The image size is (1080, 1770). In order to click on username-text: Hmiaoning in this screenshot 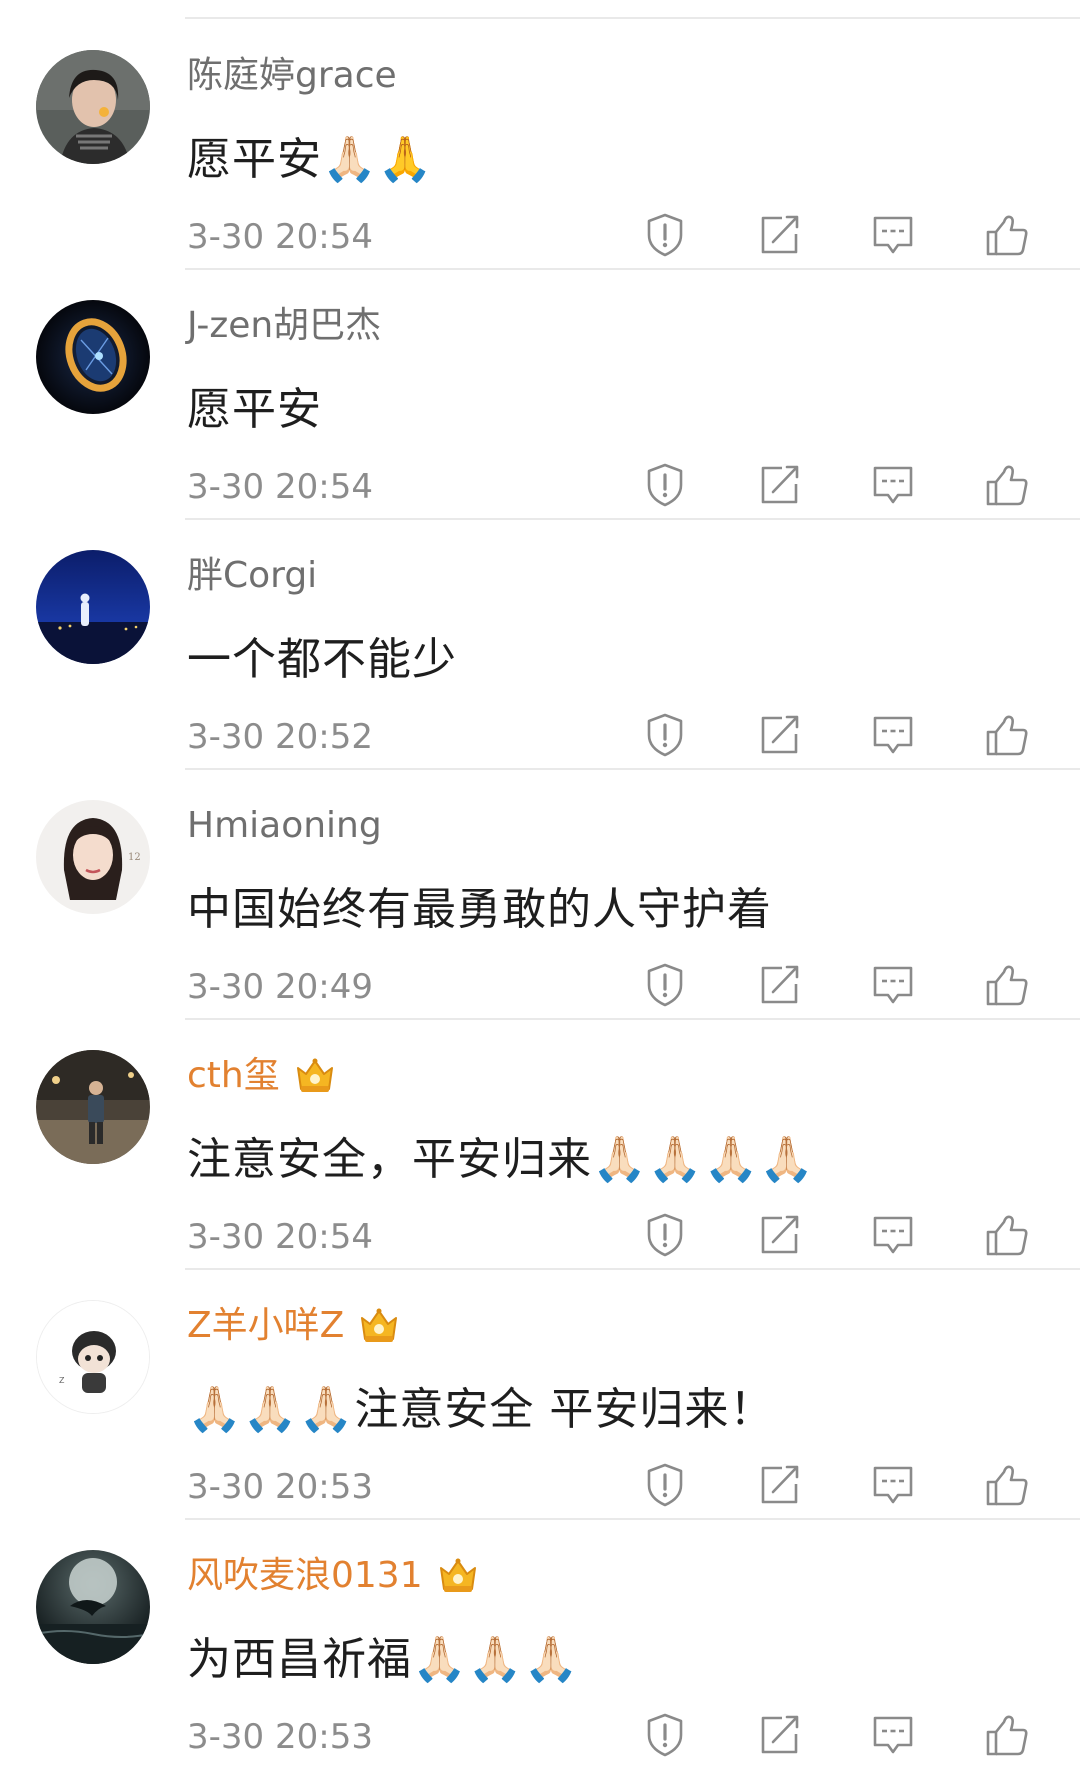, I will do `click(284, 826)`.